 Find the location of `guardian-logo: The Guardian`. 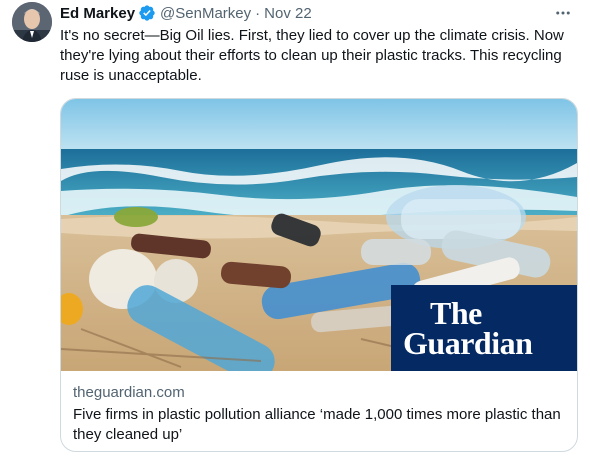

guardian-logo: The Guardian is located at coordinates (484, 328).